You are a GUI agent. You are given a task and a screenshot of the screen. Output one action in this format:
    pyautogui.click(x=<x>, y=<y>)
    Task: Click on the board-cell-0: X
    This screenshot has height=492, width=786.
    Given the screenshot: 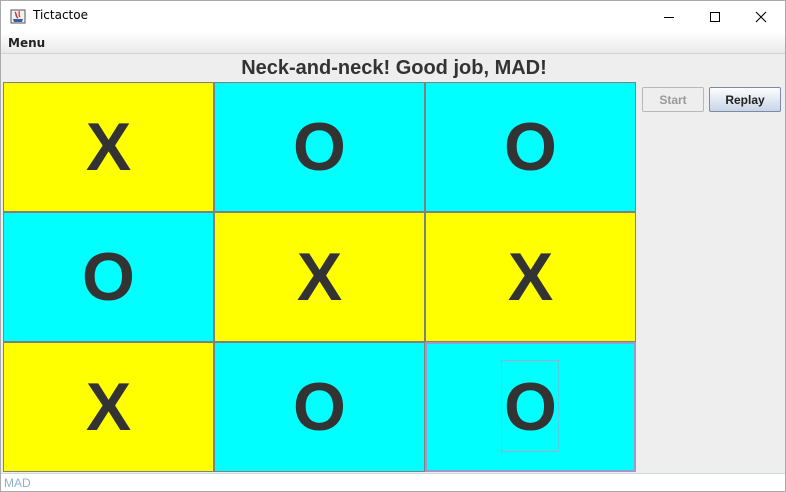 What is the action you would take?
    pyautogui.click(x=108, y=147)
    